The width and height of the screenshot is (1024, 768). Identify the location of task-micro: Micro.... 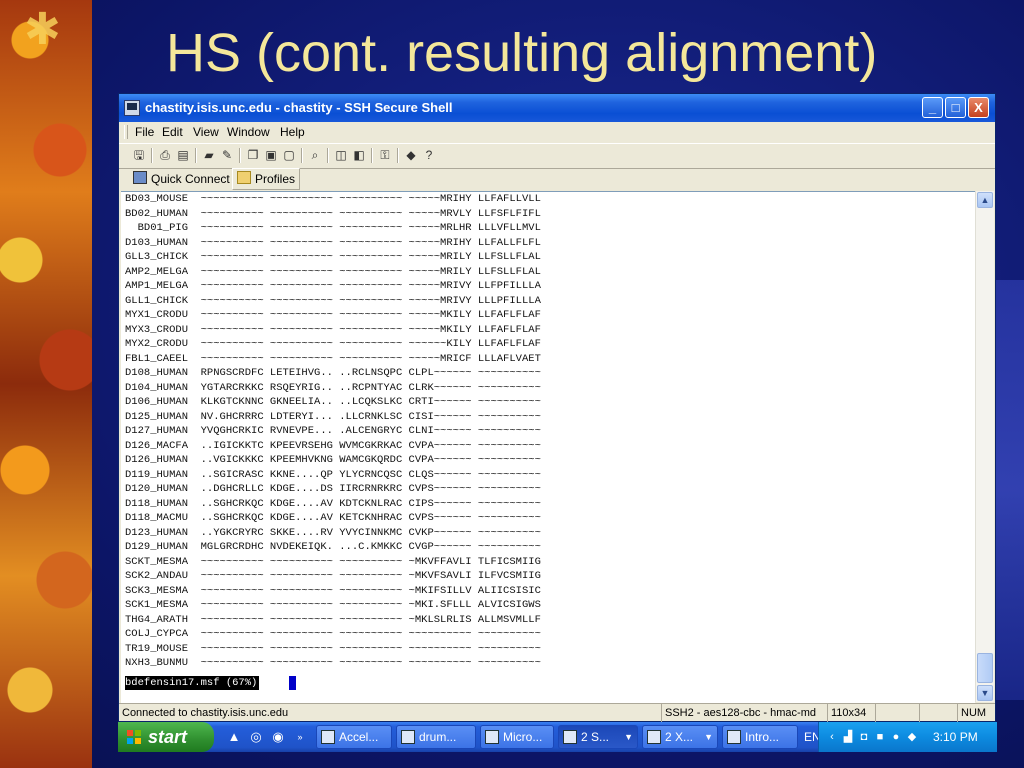
(517, 737).